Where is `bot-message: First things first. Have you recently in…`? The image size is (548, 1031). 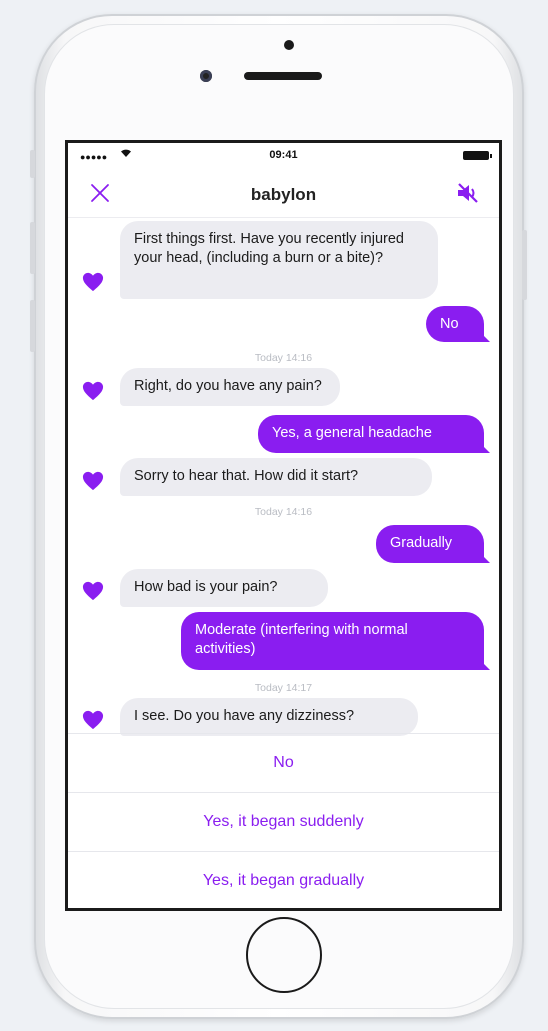 bot-message: First things first. Have you recently in… is located at coordinates (279, 260).